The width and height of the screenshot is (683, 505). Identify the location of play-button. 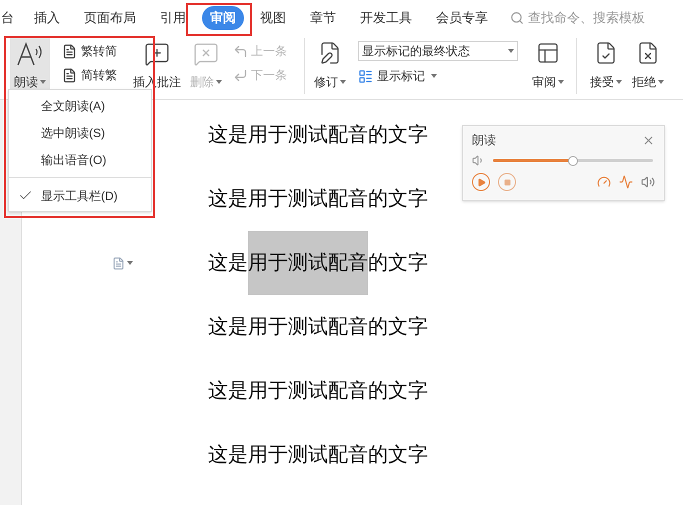
(481, 182).